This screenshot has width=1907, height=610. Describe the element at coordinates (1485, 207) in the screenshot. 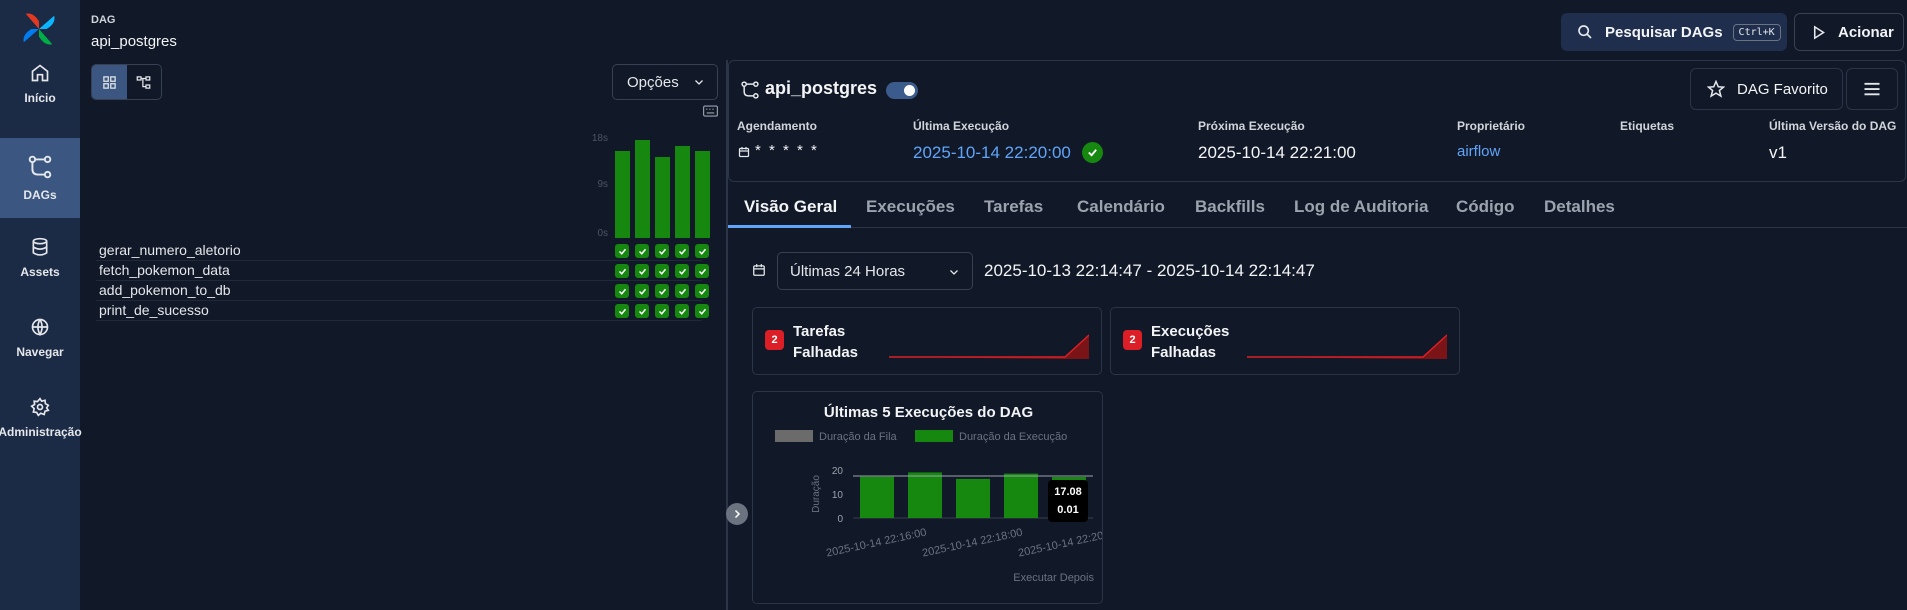

I see `tab-codigo: Código` at that location.